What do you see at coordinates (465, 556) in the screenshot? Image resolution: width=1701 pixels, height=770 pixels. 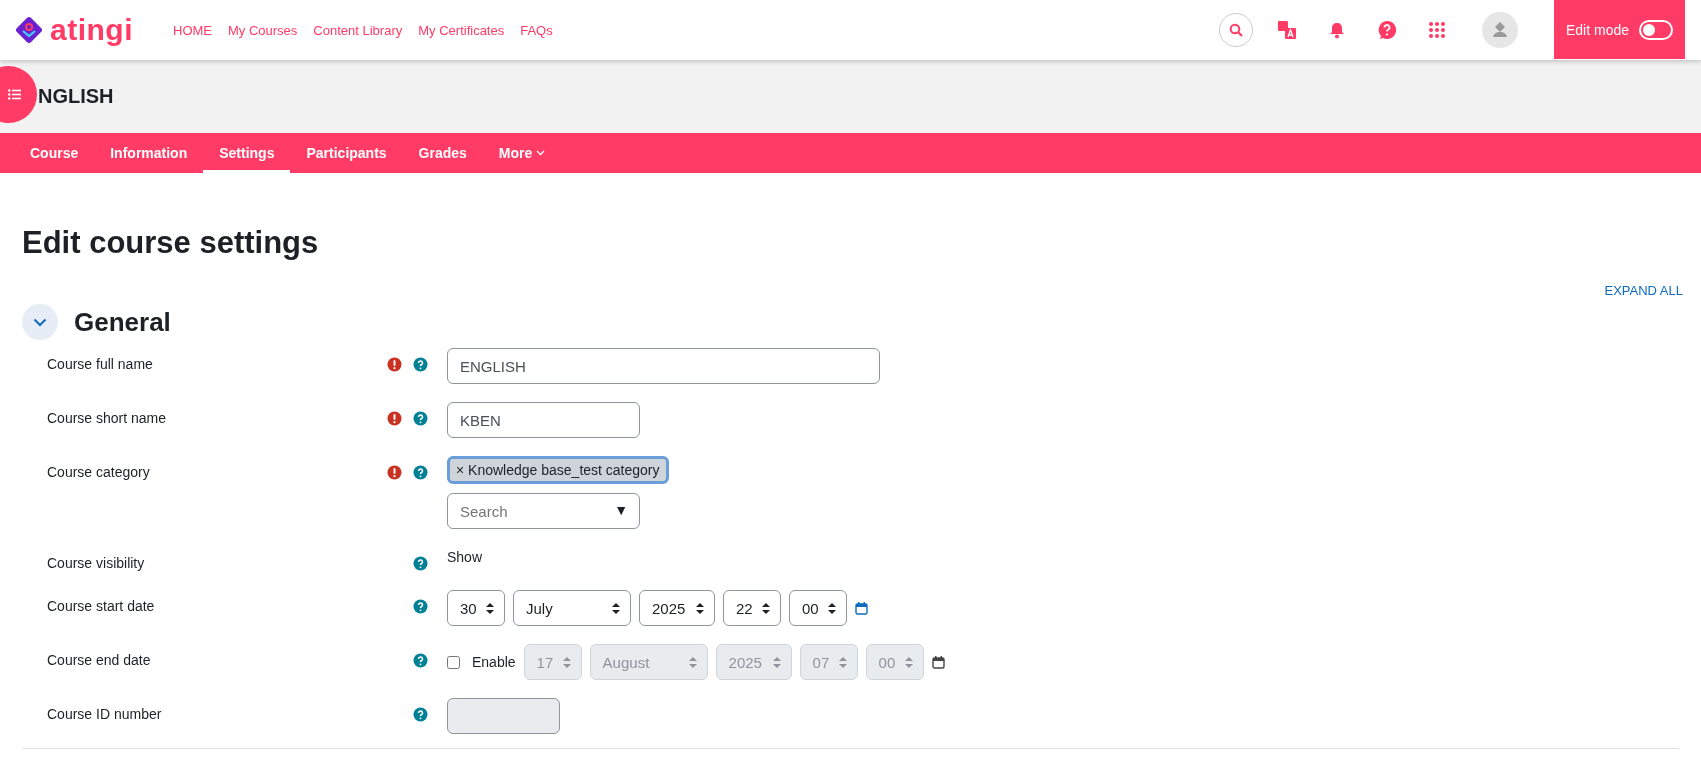 I see `field-value: Show` at bounding box center [465, 556].